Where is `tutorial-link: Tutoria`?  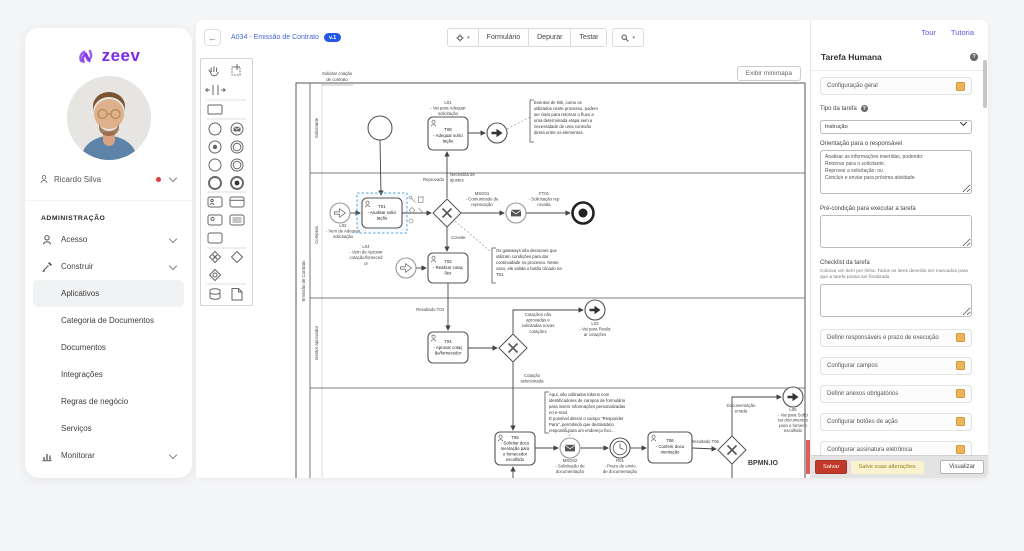
tutorial-link: Tutoria is located at coordinates (962, 32).